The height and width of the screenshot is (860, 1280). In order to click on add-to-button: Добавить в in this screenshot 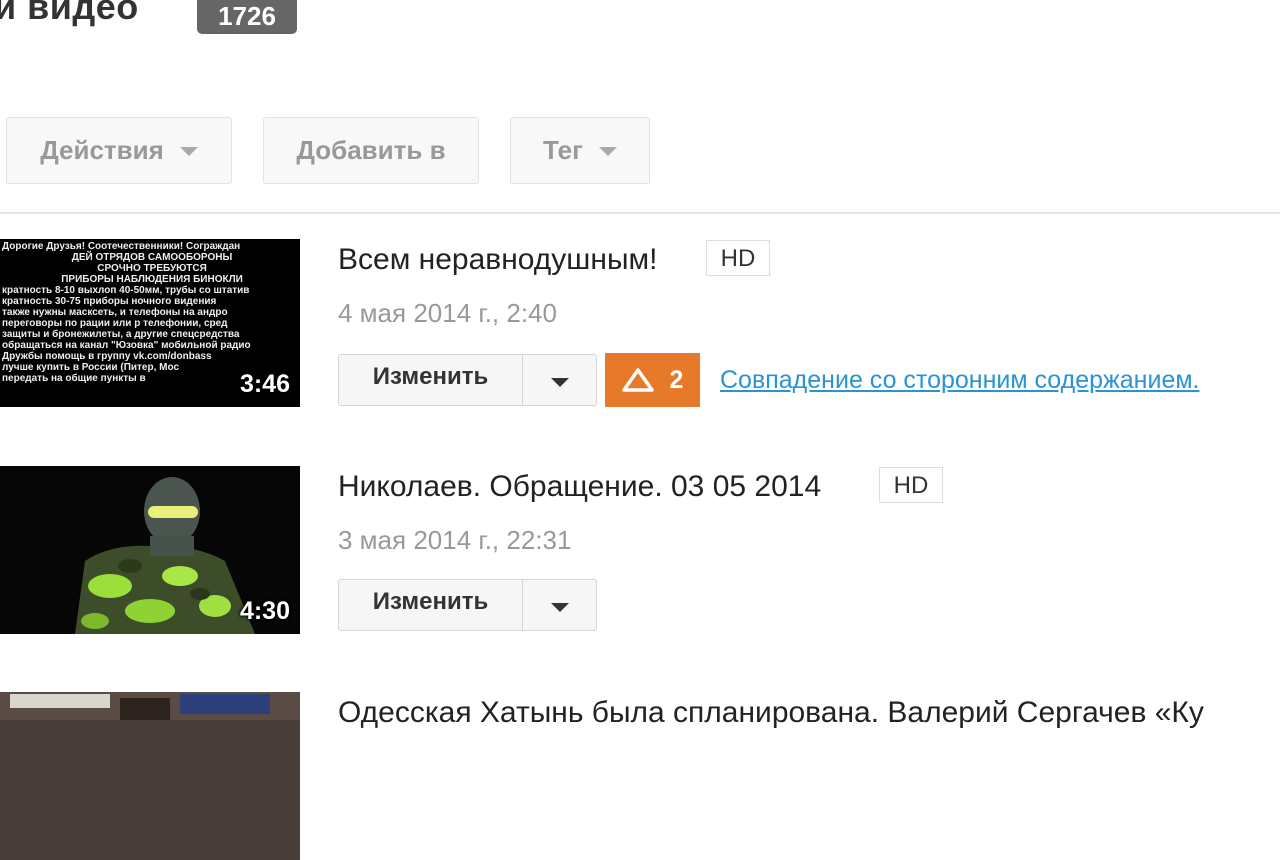, I will do `click(371, 150)`.